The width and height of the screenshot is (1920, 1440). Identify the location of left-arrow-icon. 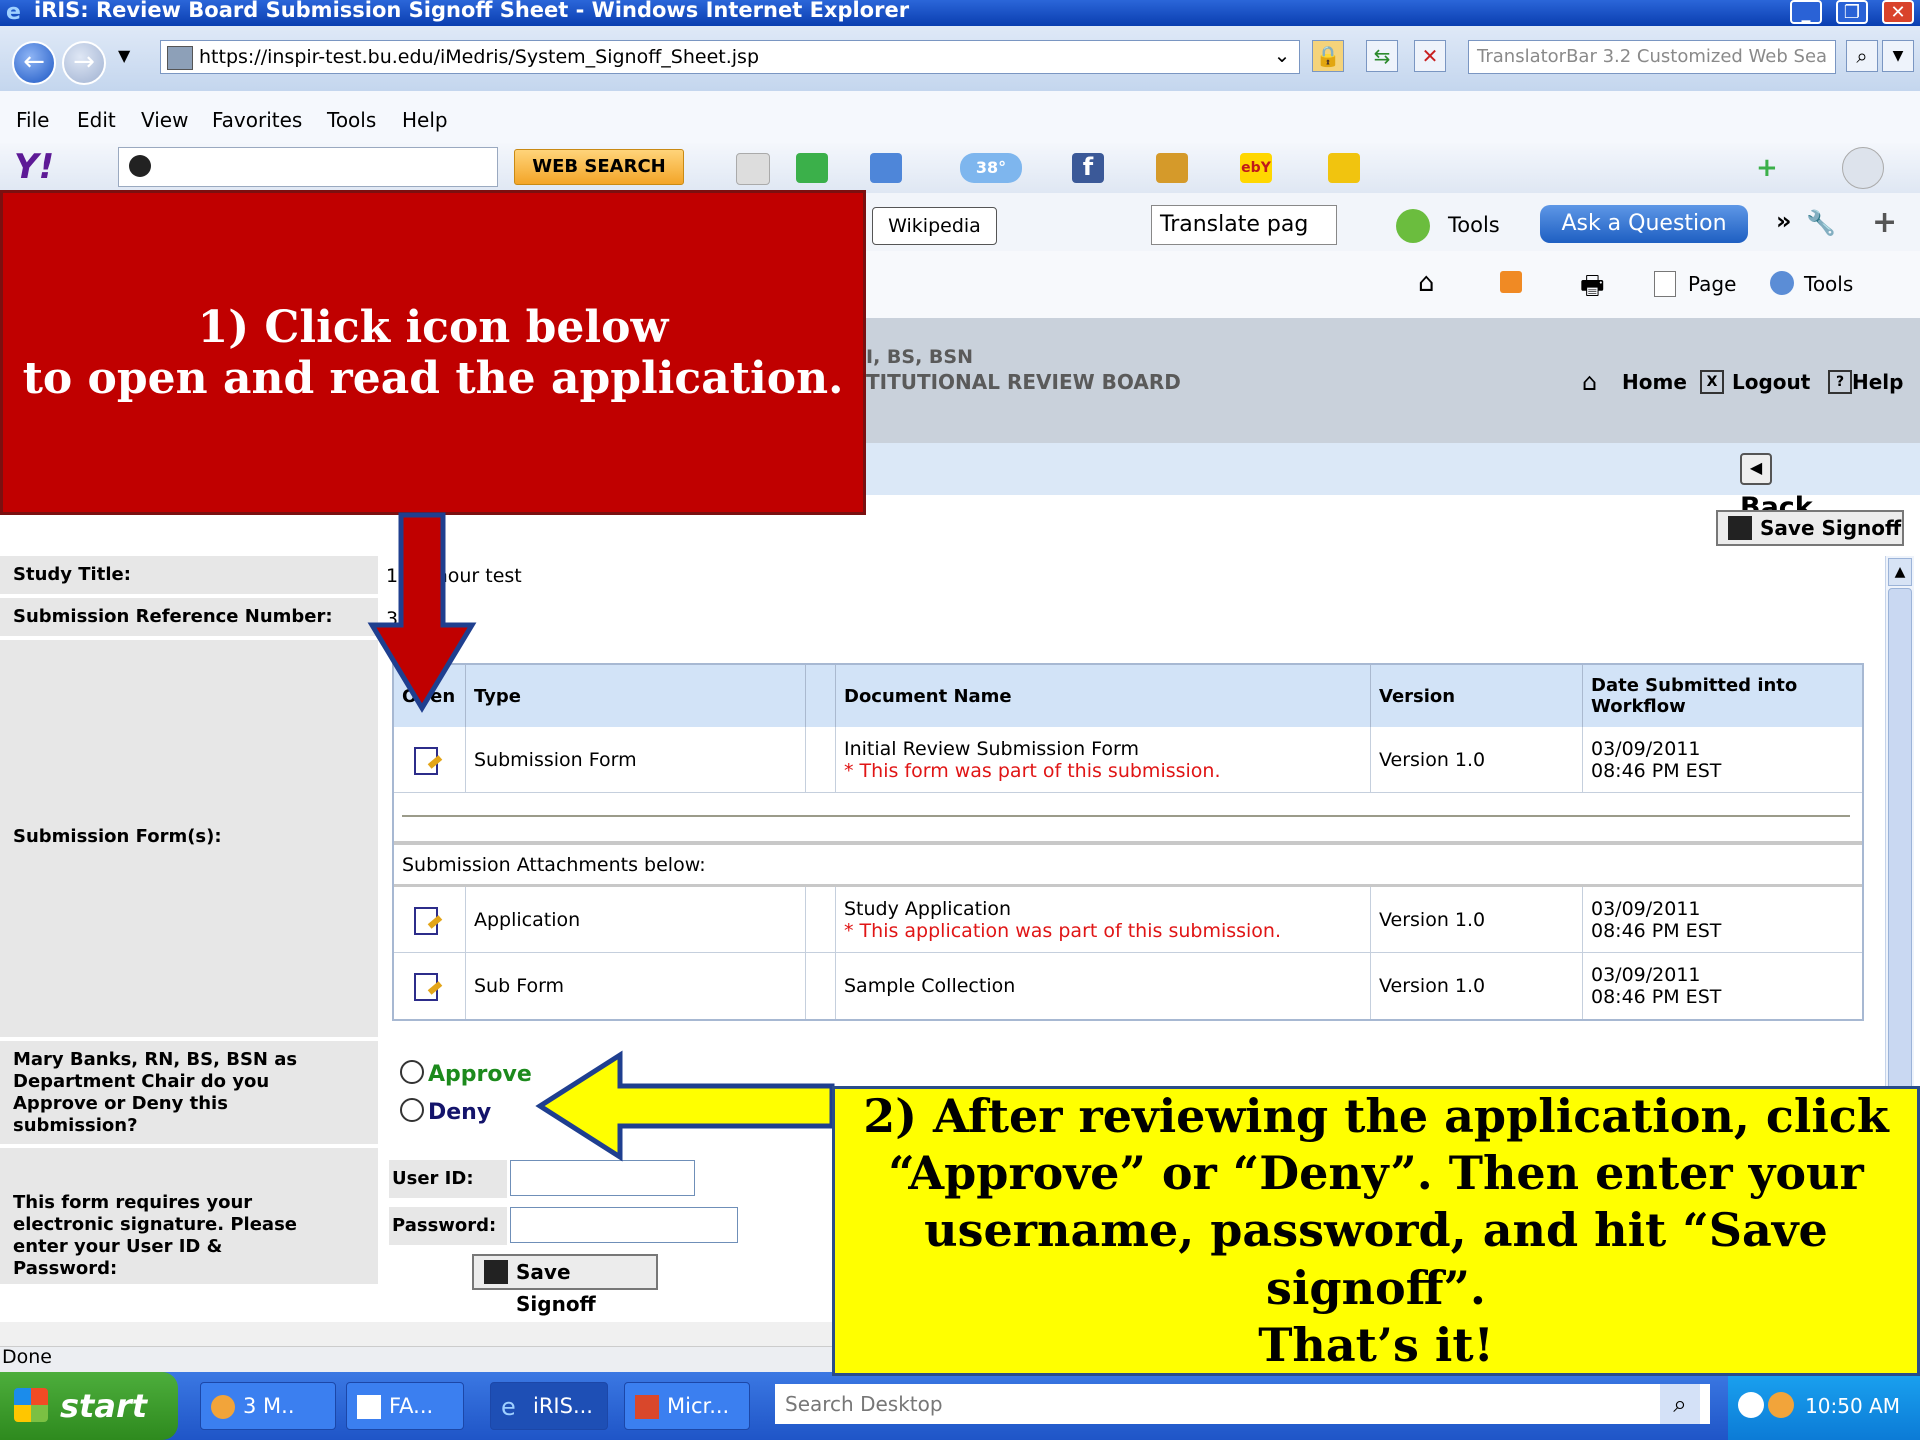
(685, 1106).